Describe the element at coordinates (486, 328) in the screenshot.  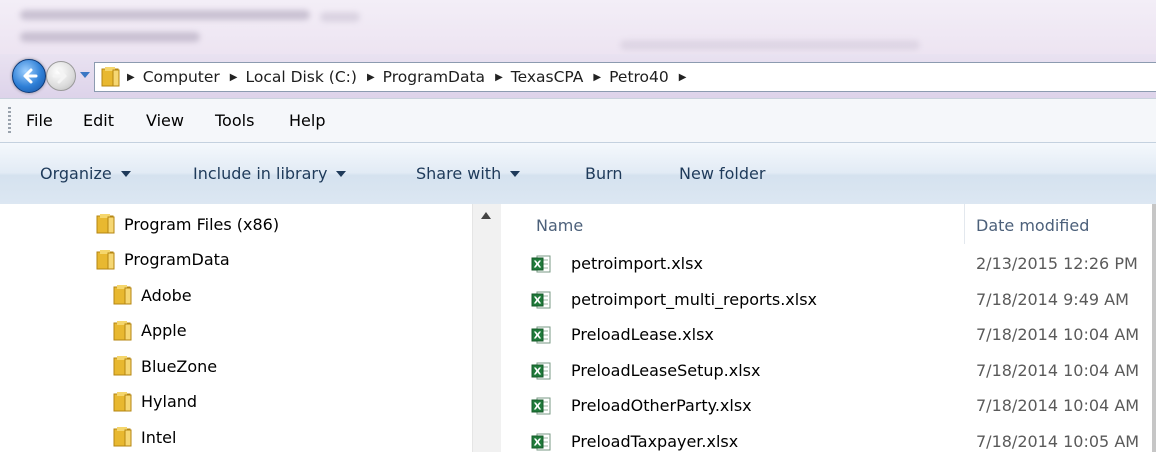
I see `nav-scrollbar` at that location.